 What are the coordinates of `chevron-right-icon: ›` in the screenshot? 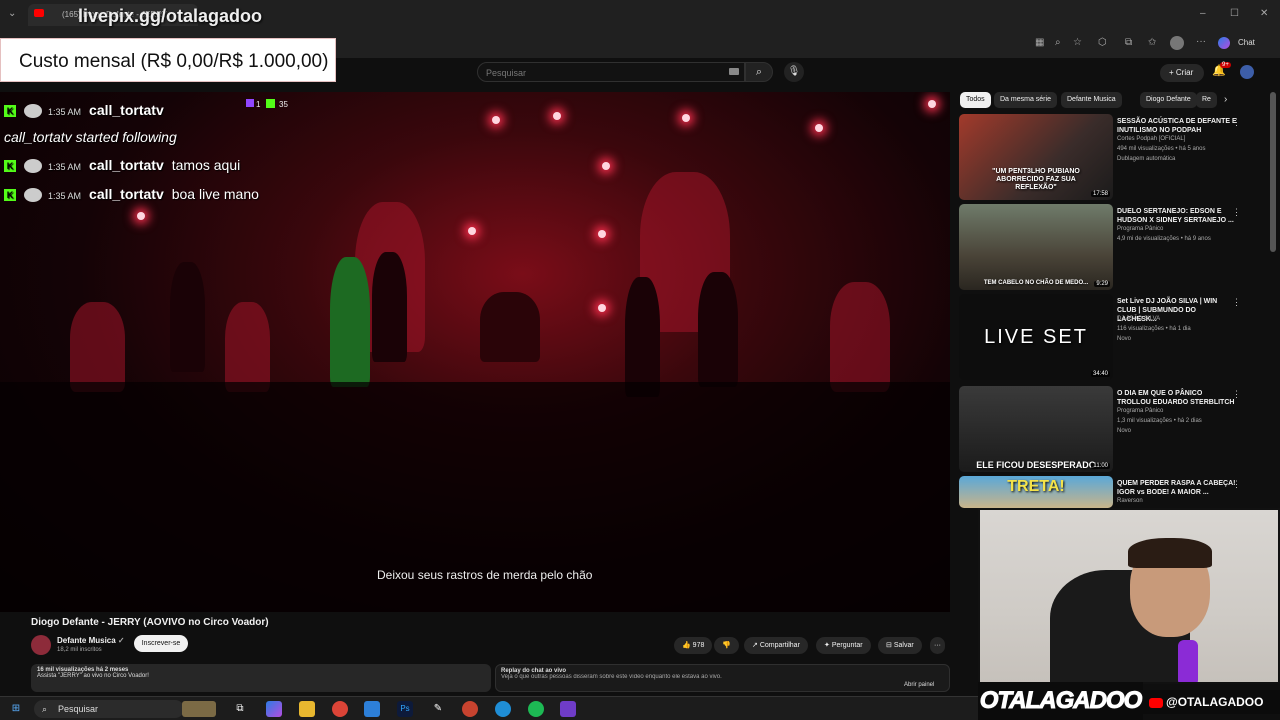 It's located at (1225, 99).